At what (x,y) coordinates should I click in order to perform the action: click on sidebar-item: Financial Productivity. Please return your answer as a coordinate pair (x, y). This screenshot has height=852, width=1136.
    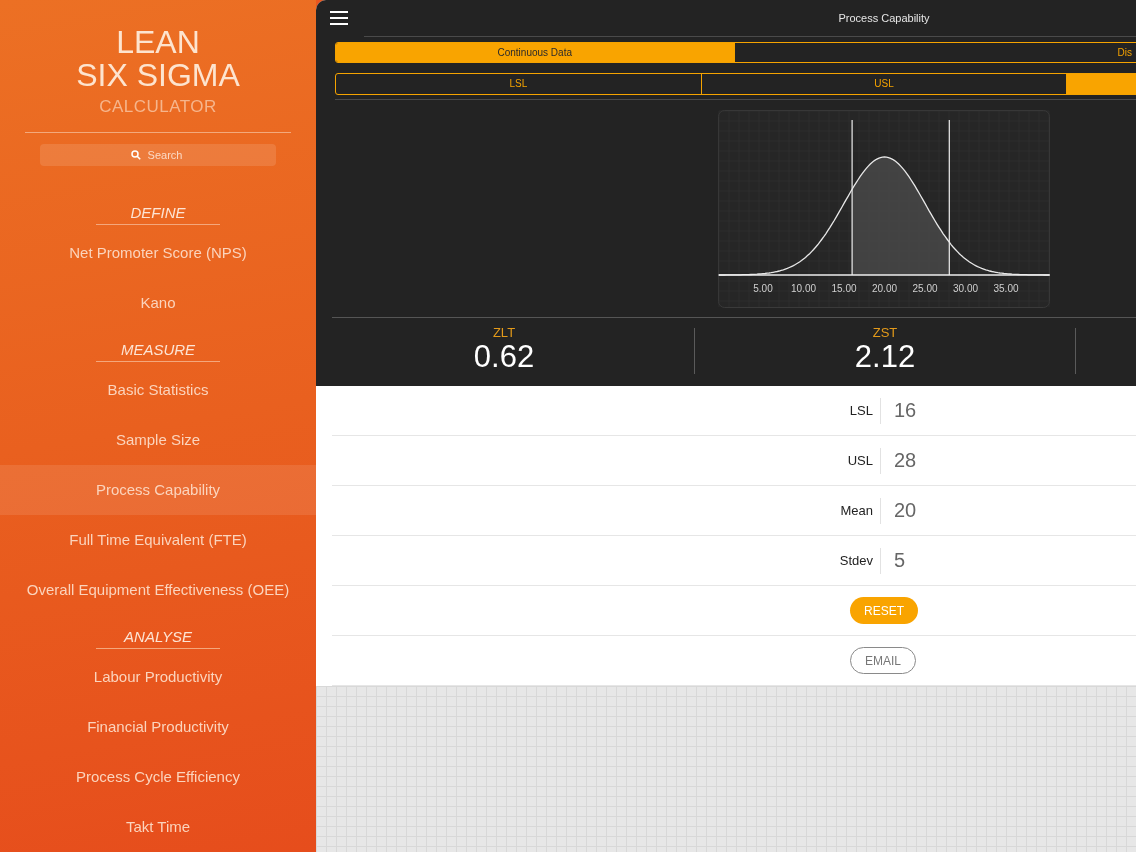
    Looking at the image, I should click on (158, 727).